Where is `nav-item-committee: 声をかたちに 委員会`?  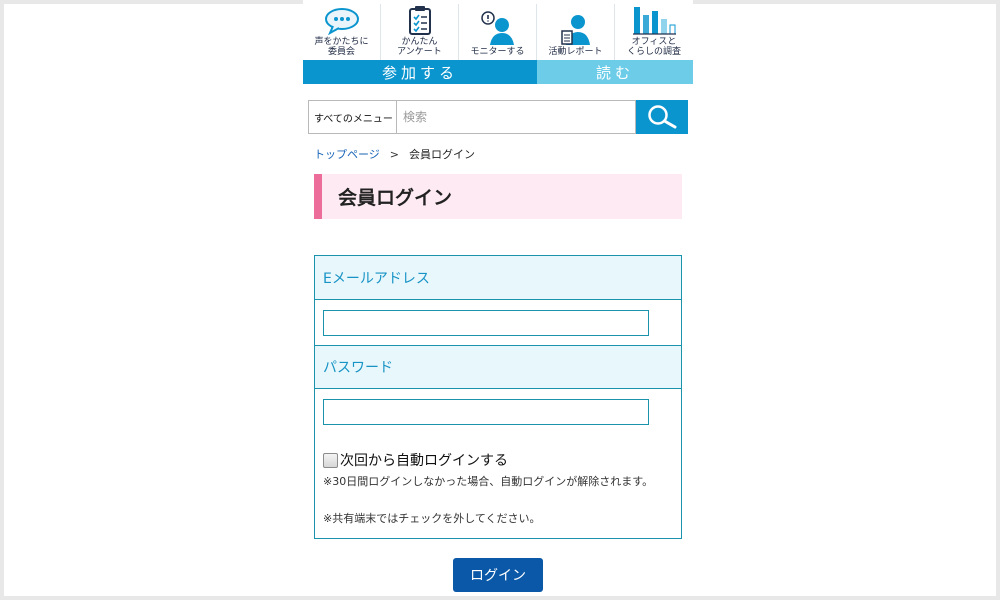
nav-item-committee: 声をかたちに 委員会 is located at coordinates (342, 32).